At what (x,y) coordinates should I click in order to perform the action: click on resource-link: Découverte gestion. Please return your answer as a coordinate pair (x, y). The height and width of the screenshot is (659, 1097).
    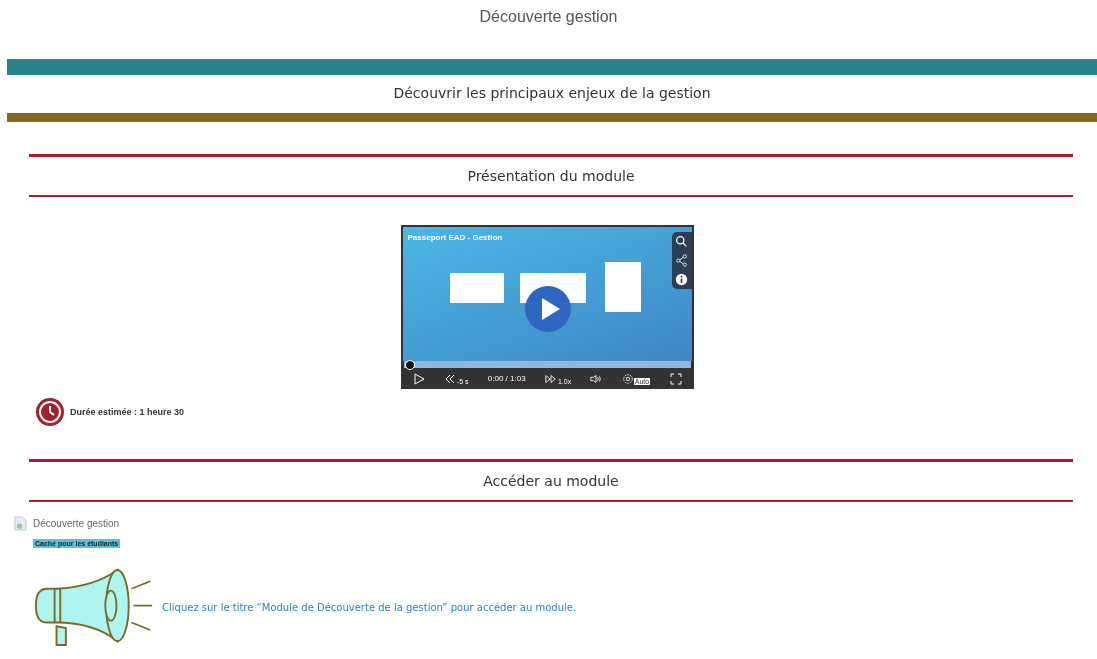
    Looking at the image, I should click on (76, 523).